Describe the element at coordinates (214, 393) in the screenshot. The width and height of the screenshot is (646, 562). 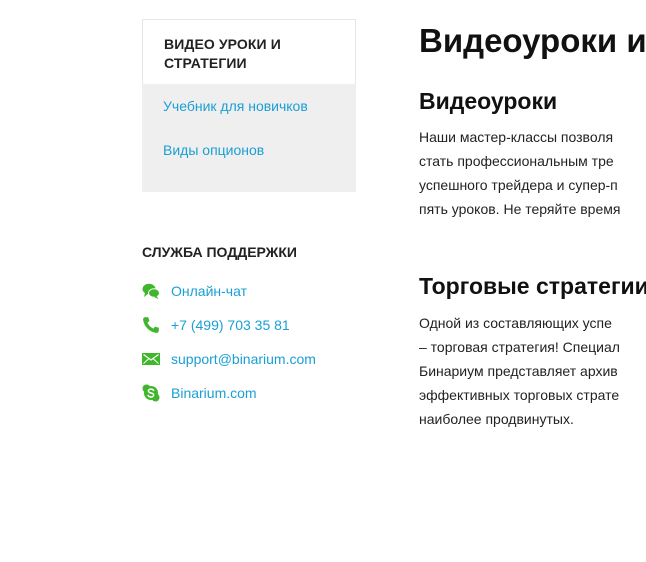
I see `contact-skype-link: Binarium.com` at that location.